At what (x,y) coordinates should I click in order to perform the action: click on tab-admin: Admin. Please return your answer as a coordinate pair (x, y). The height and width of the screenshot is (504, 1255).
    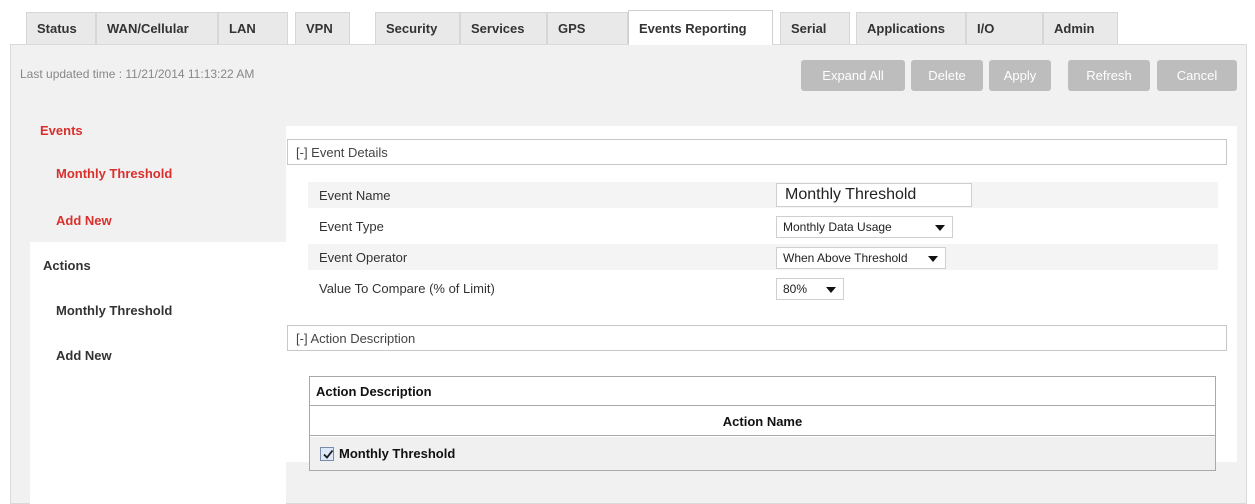
    Looking at the image, I should click on (1080, 28).